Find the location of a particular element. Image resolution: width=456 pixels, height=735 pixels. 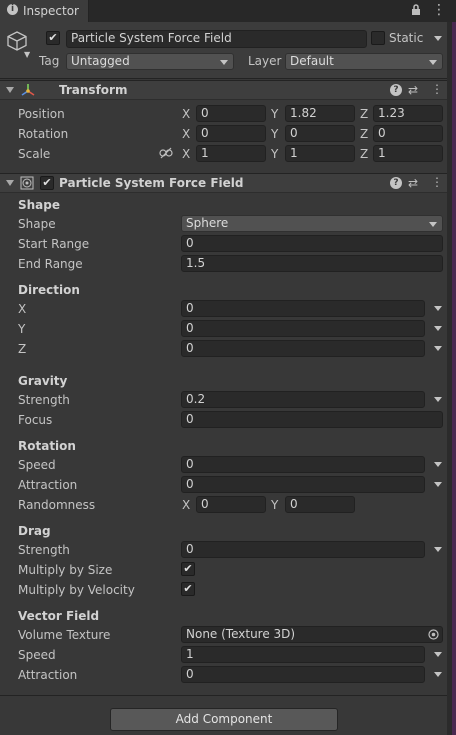

transform-header: Transform ? ⇄ ⋮ is located at coordinates (228, 90).